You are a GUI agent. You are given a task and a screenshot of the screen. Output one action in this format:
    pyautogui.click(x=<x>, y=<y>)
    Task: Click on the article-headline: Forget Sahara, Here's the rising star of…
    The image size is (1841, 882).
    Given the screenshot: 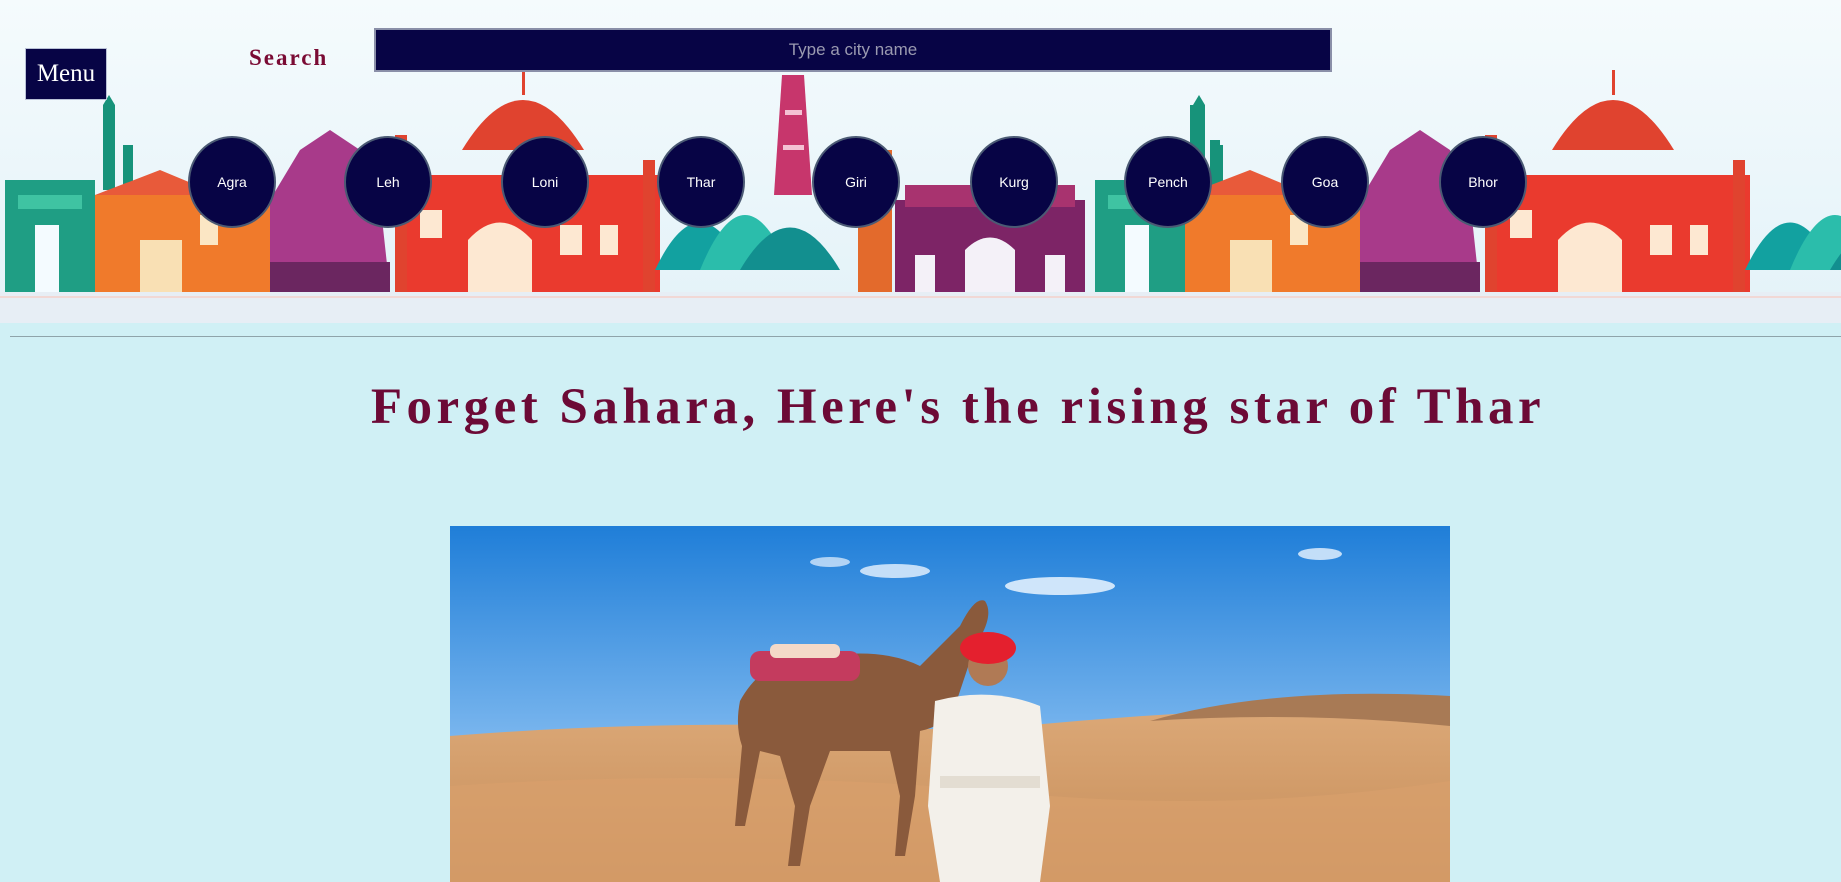 What is the action you would take?
    pyautogui.click(x=958, y=407)
    